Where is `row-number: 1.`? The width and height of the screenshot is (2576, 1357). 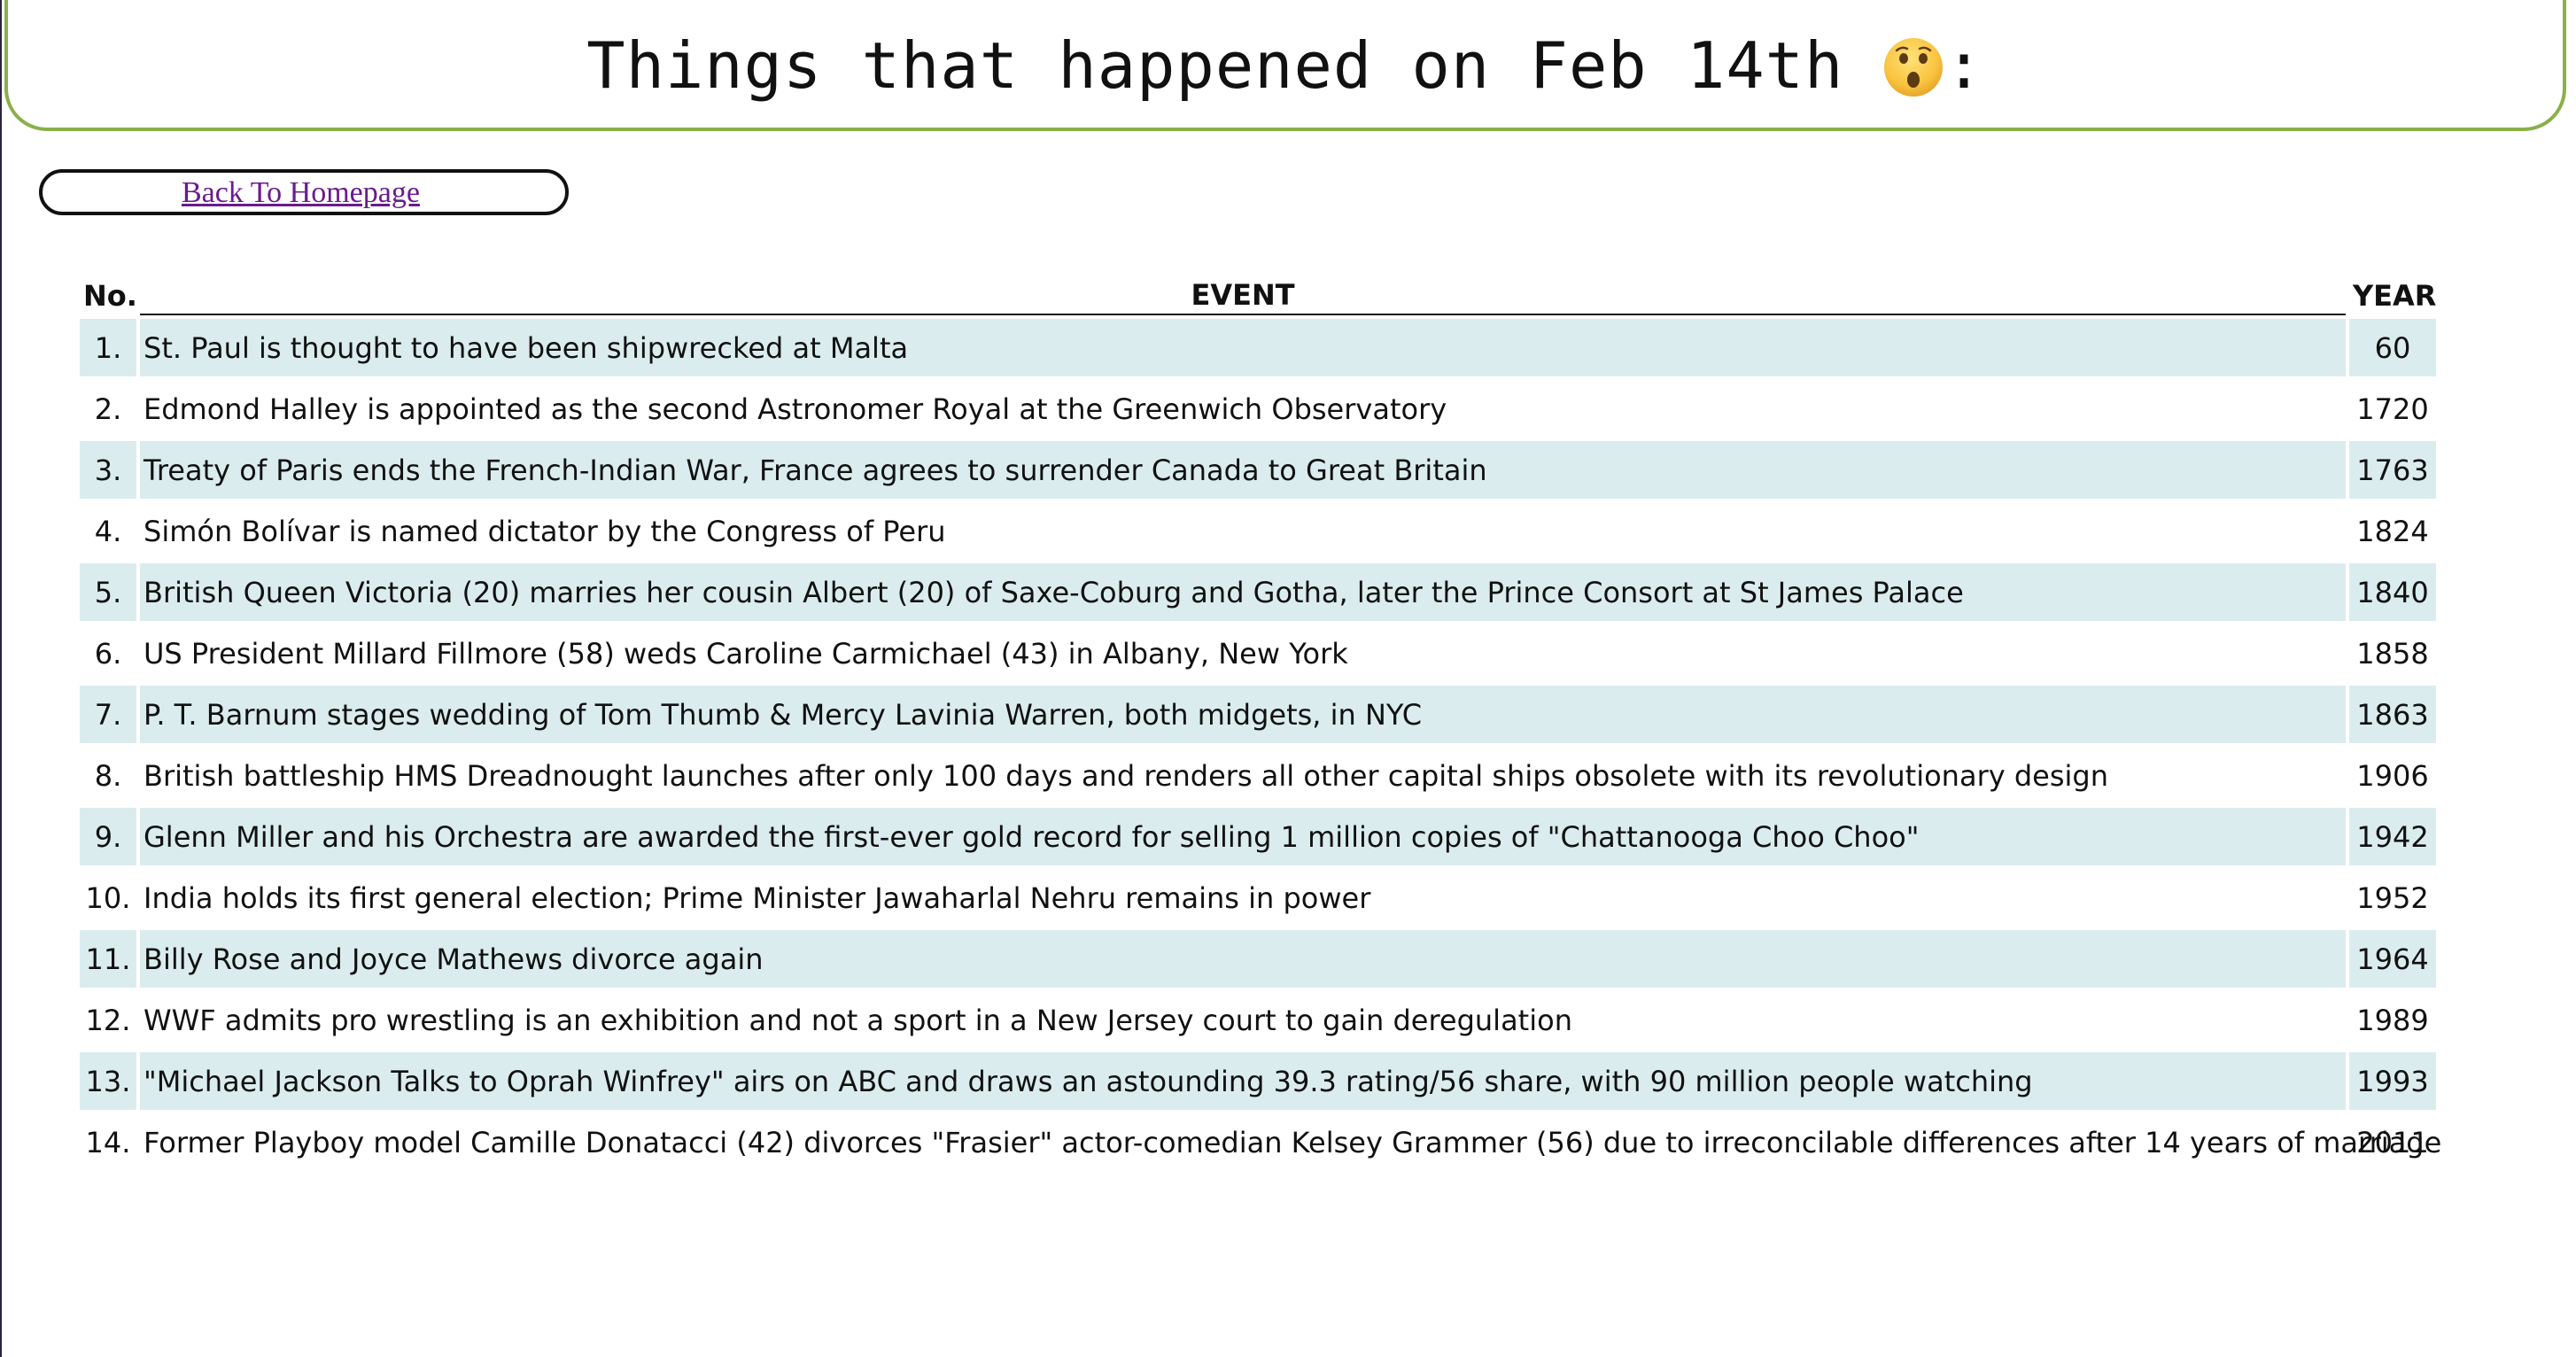 row-number: 1. is located at coordinates (108, 347).